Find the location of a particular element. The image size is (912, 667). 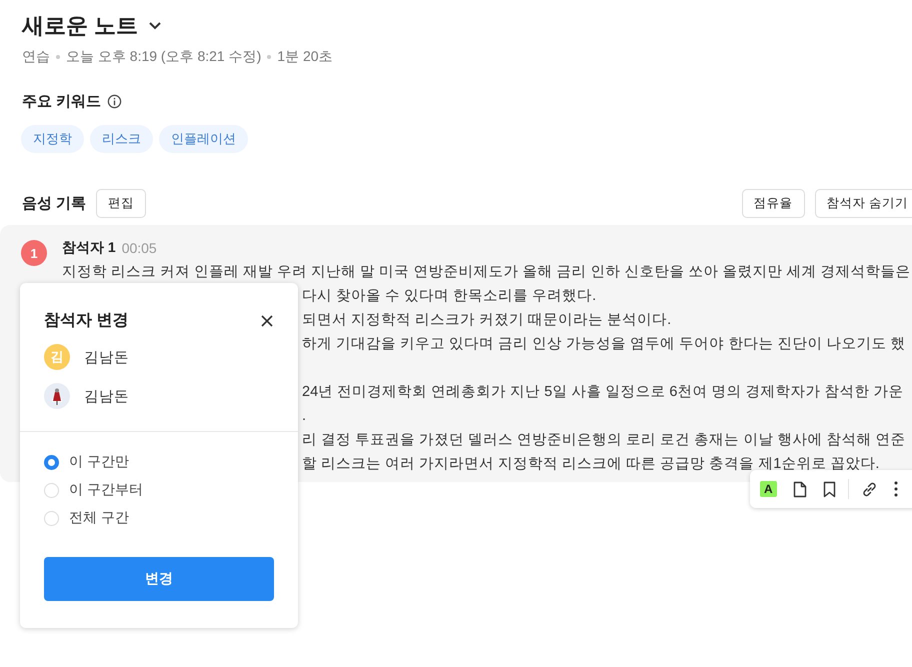

chevron-down-icon is located at coordinates (155, 26).